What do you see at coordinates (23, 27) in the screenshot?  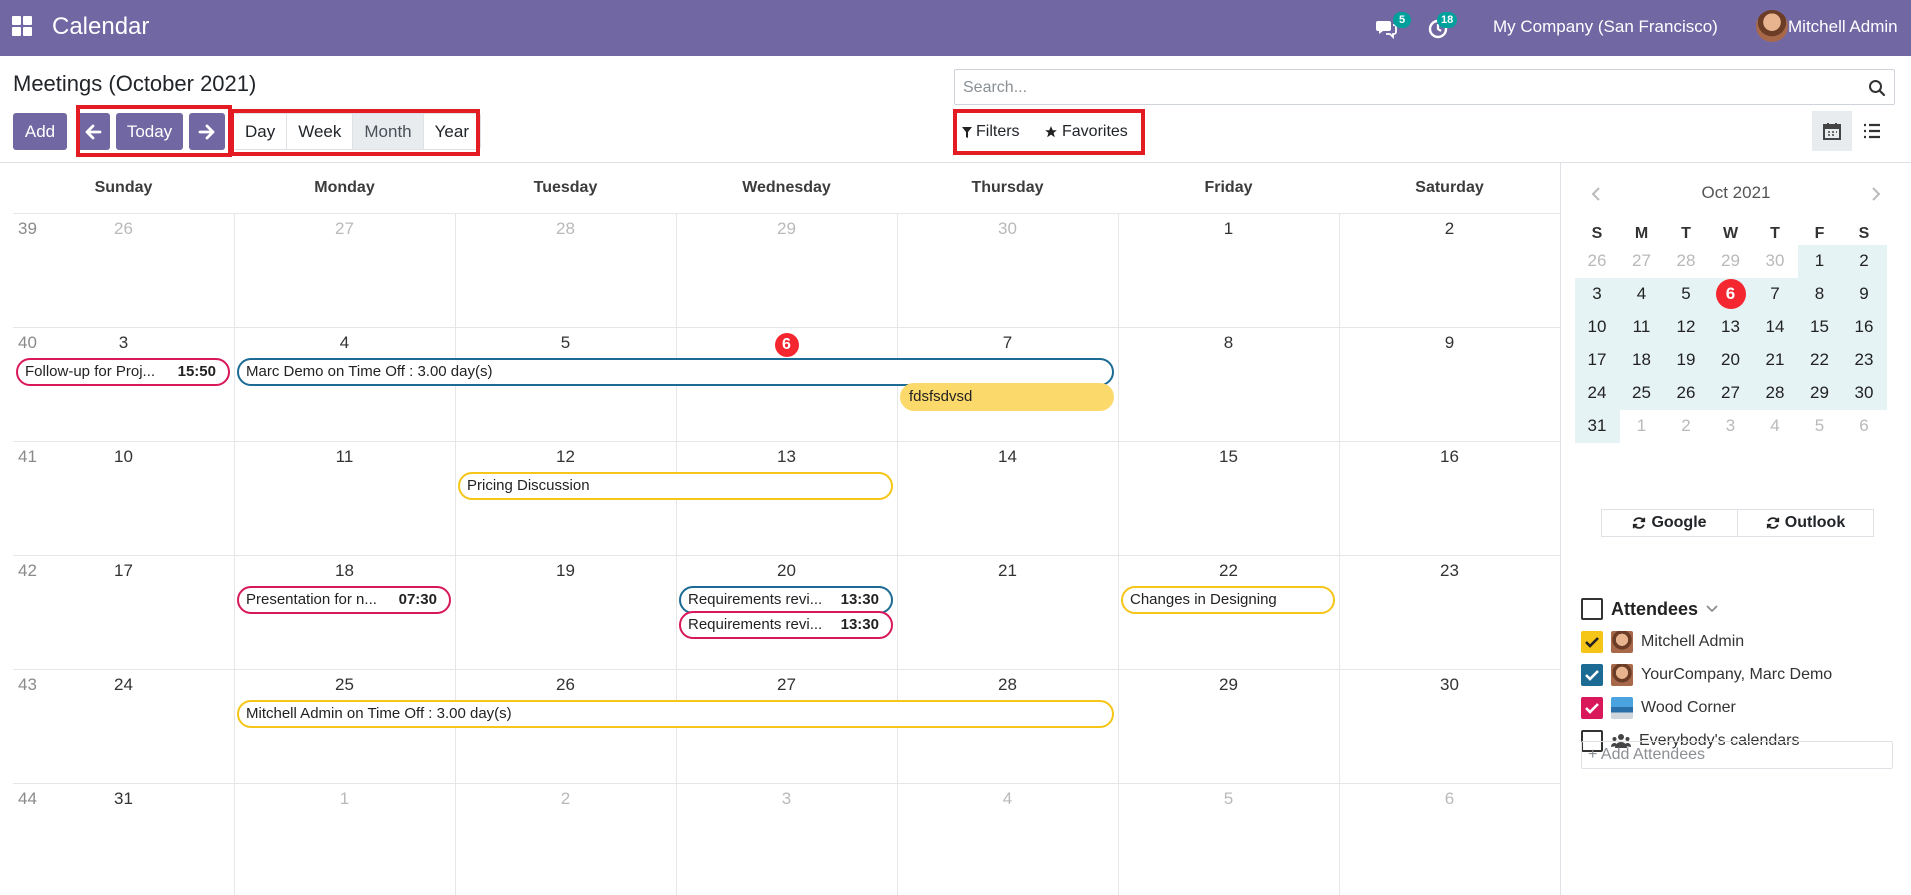 I see `apps-menu-icon` at bounding box center [23, 27].